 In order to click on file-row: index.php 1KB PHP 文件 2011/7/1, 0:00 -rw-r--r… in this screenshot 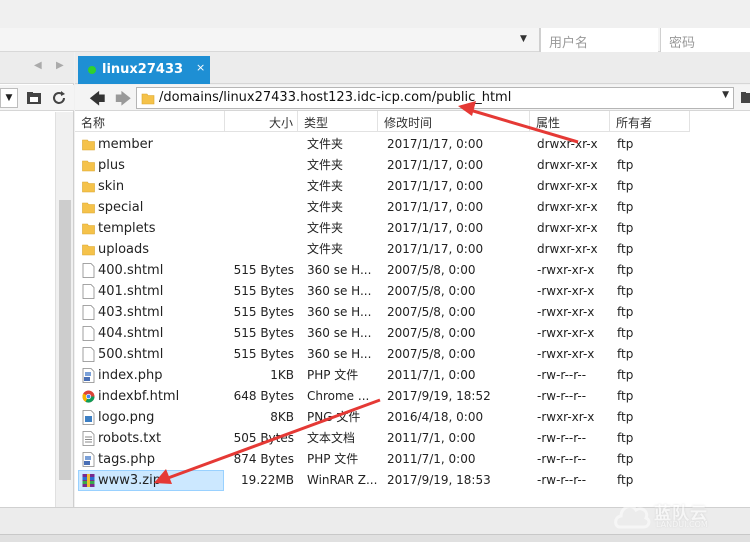, I will do `click(412, 375)`.